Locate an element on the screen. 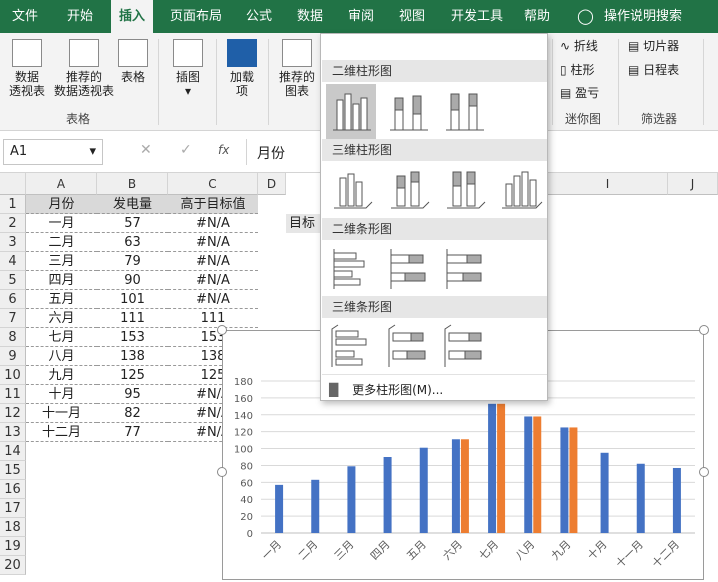 The height and width of the screenshot is (582, 718). cell-month: 九月 is located at coordinates (61, 375).